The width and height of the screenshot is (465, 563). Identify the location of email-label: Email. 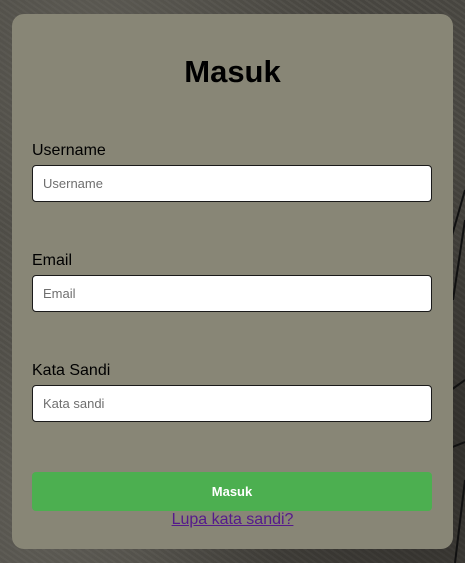
(52, 260).